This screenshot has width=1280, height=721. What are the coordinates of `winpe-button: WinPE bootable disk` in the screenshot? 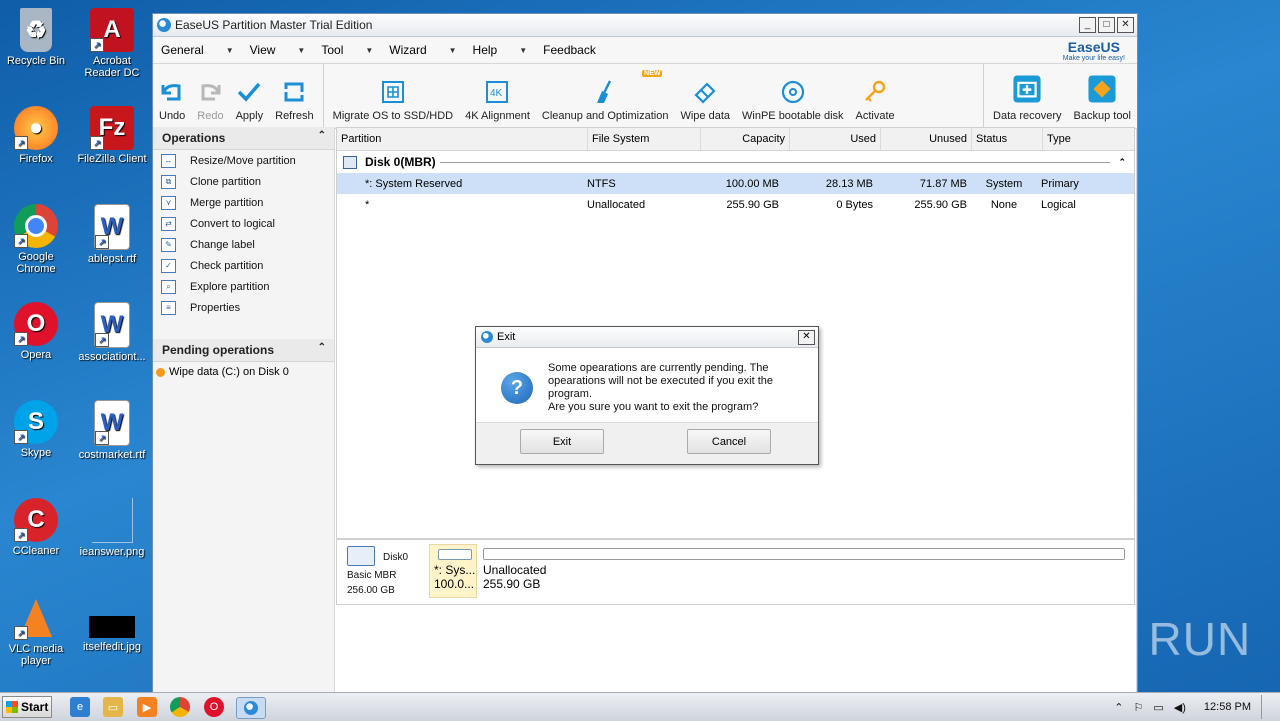 It's located at (793, 96).